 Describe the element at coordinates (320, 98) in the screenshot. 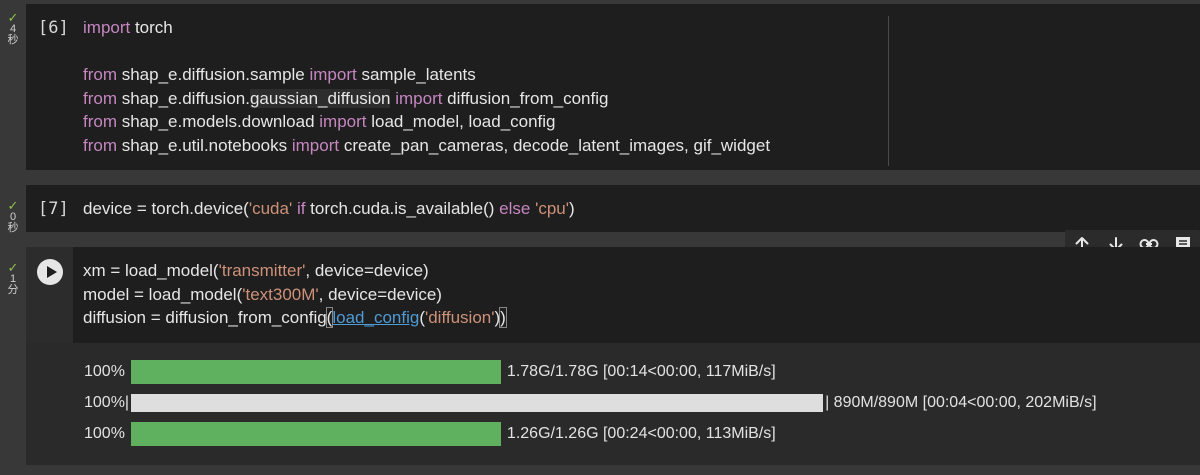

I see `code-token: gaussian_diffusion` at that location.